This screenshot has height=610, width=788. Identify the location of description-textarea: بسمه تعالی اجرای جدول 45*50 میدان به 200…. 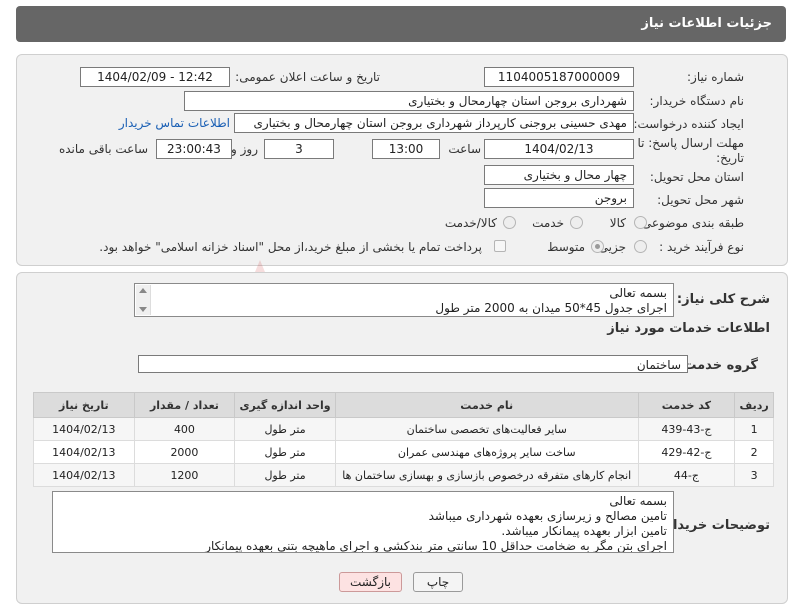
(404, 300).